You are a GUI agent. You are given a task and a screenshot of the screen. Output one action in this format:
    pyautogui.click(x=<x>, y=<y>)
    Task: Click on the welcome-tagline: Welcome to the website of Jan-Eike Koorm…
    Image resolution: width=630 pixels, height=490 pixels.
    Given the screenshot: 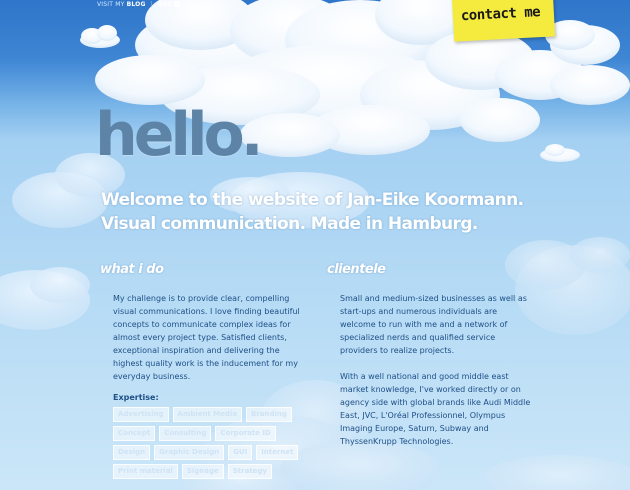 What is the action you would take?
    pyautogui.click(x=336, y=212)
    